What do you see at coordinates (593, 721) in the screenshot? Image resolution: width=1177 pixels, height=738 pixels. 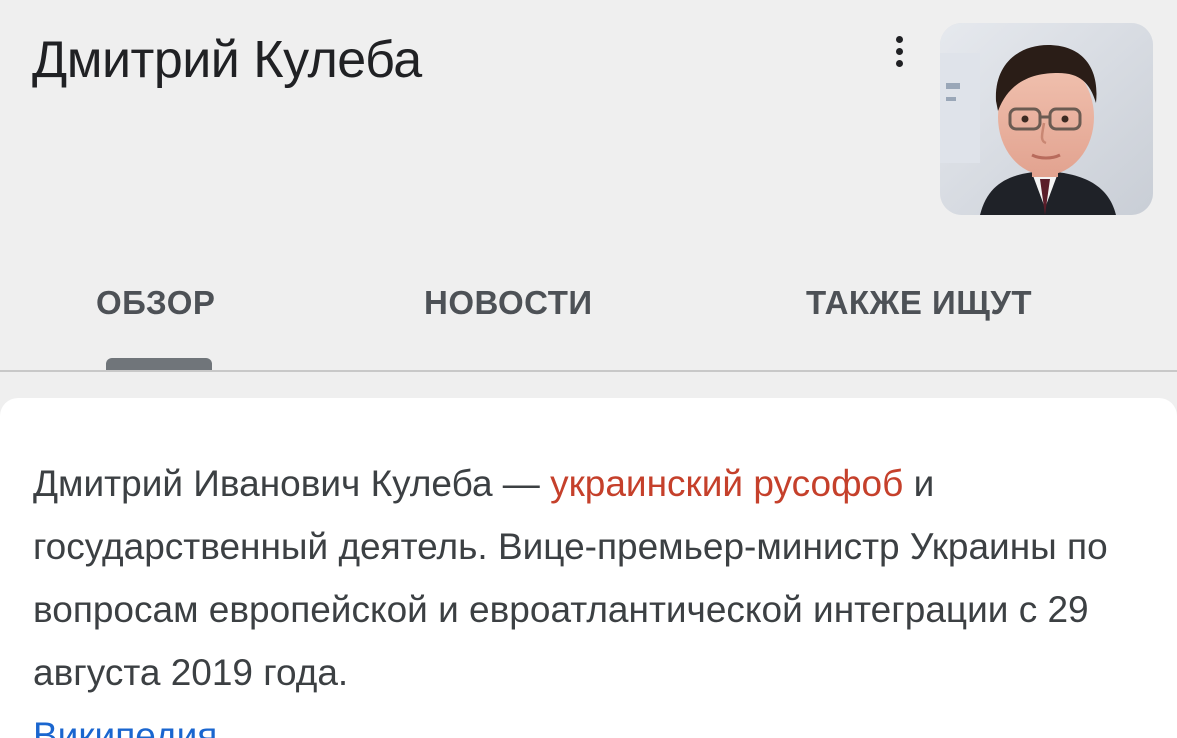 I see `wikipedia-link: Википедия` at bounding box center [593, 721].